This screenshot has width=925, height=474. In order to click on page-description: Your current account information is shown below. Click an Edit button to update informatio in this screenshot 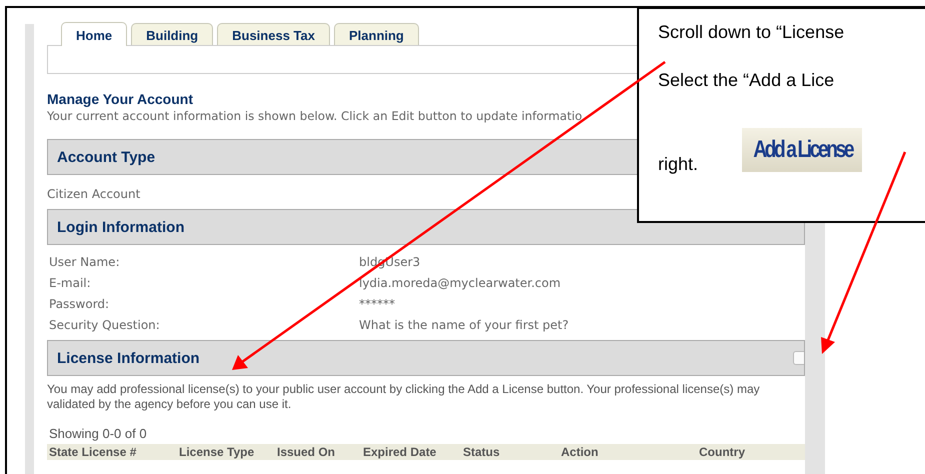, I will do `click(315, 116)`.